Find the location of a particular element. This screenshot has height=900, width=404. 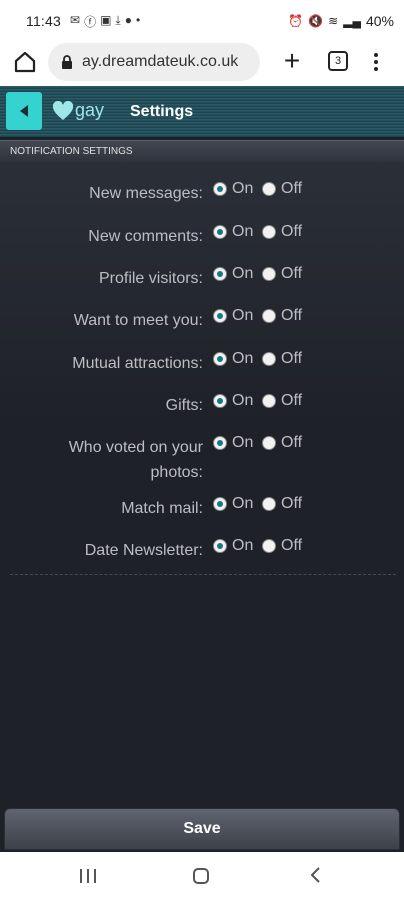

system-nav-bar is located at coordinates (202, 876).